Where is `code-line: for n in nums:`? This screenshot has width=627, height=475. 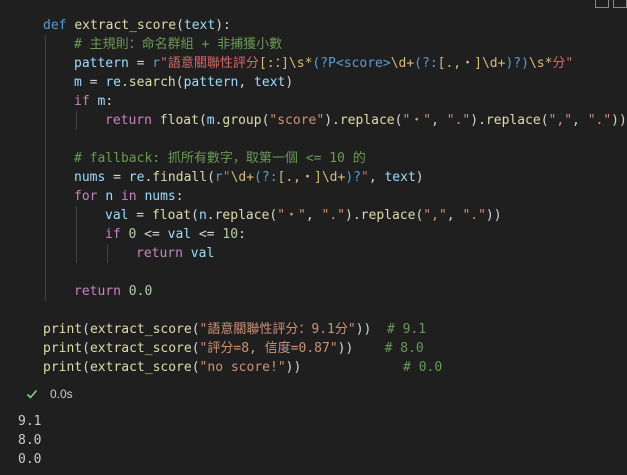 code-line: for n in nums: is located at coordinates (129, 196).